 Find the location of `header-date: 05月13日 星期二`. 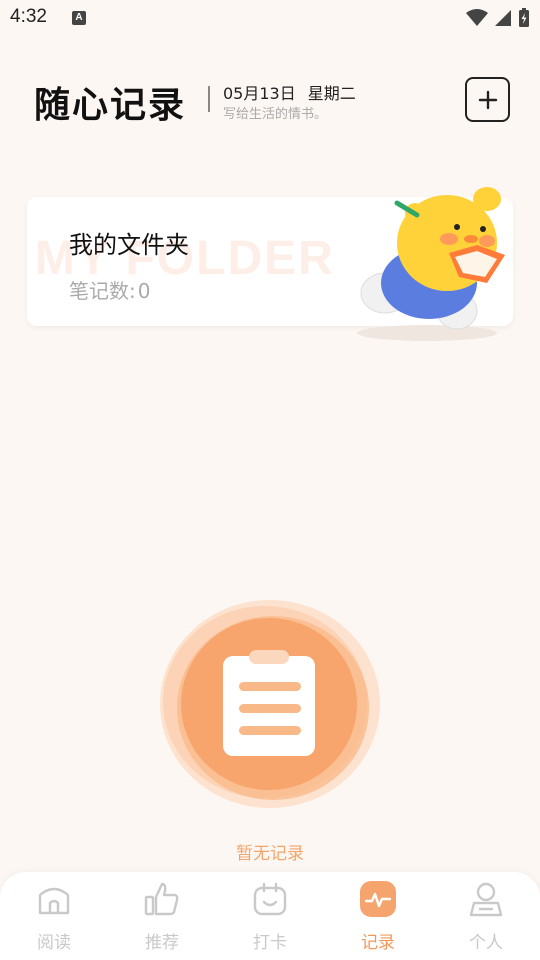

header-date: 05月13日 星期二 is located at coordinates (289, 92).